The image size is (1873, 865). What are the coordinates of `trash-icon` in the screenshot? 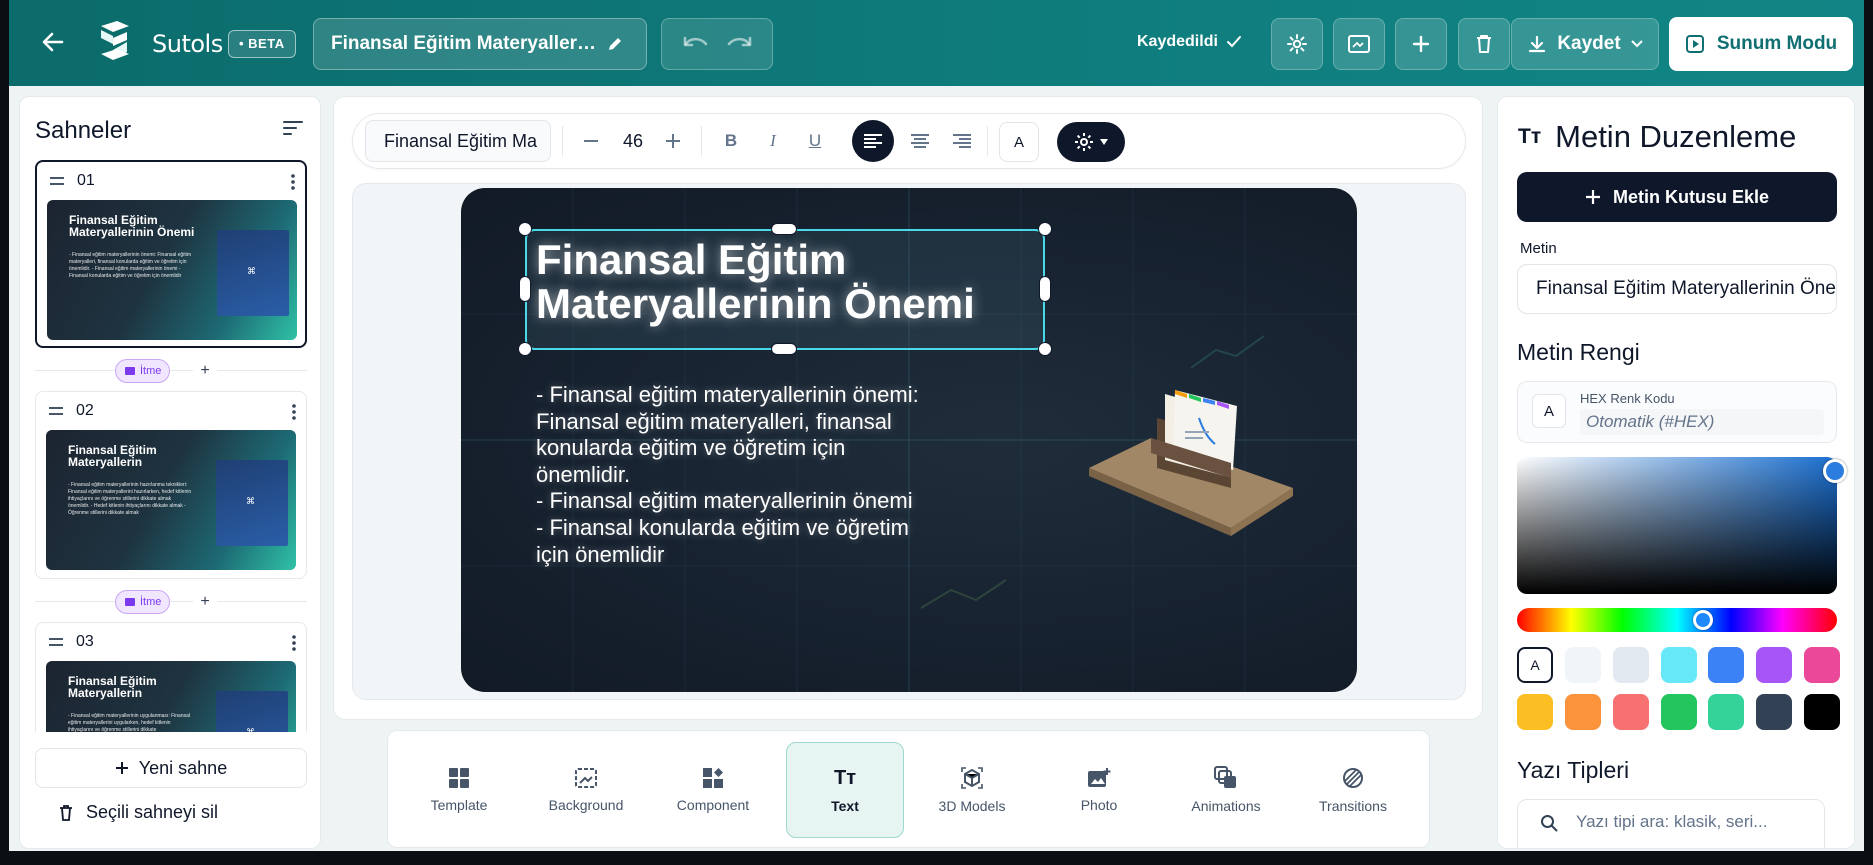 It's located at (66, 813).